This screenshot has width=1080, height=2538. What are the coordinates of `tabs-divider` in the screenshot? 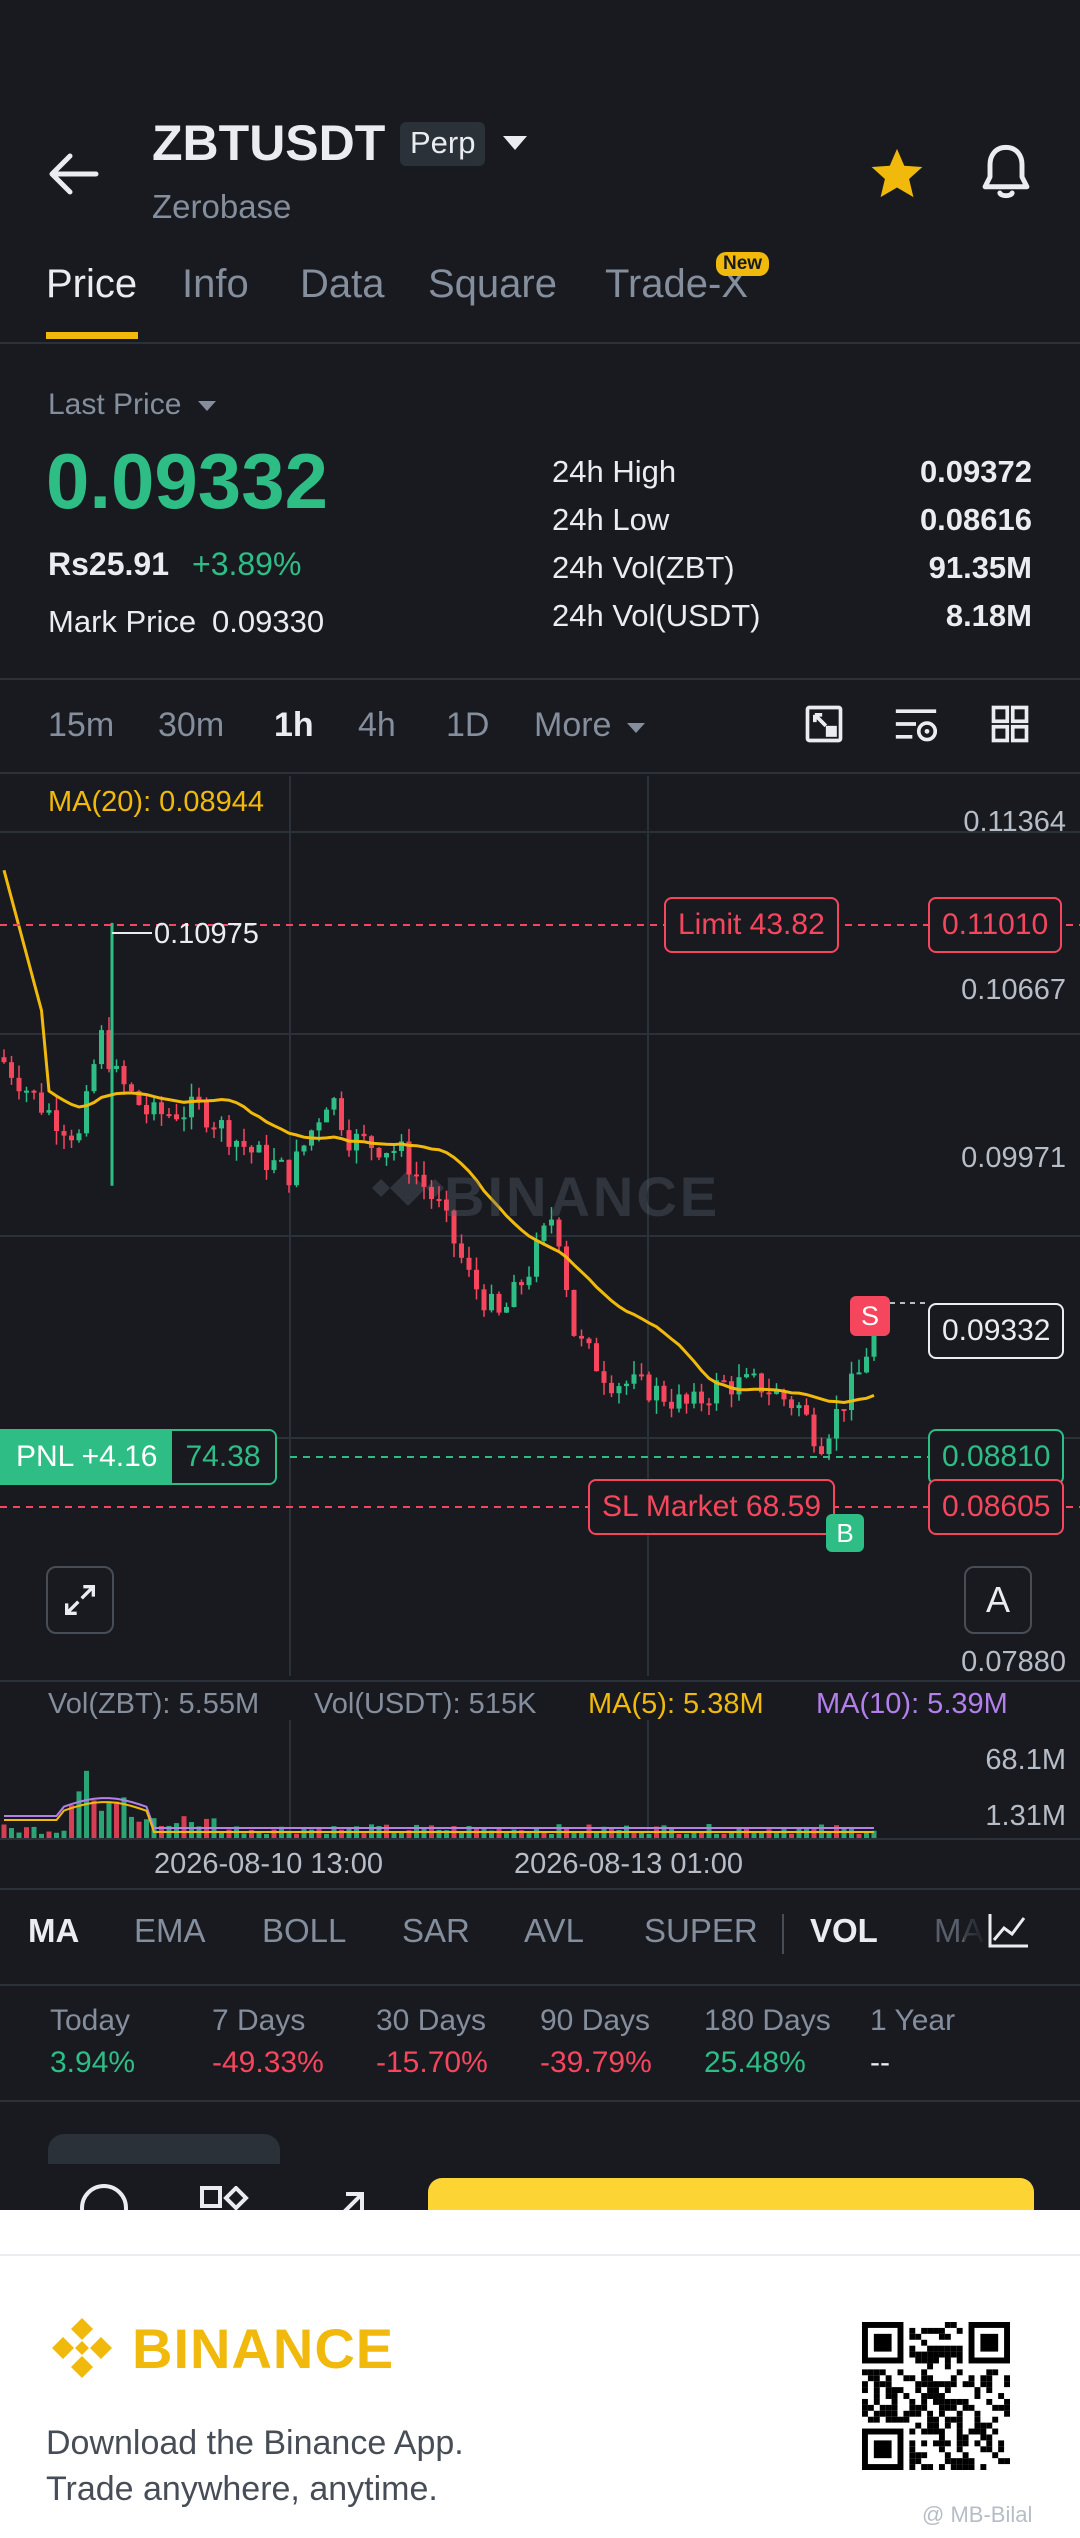 It's located at (540, 343).